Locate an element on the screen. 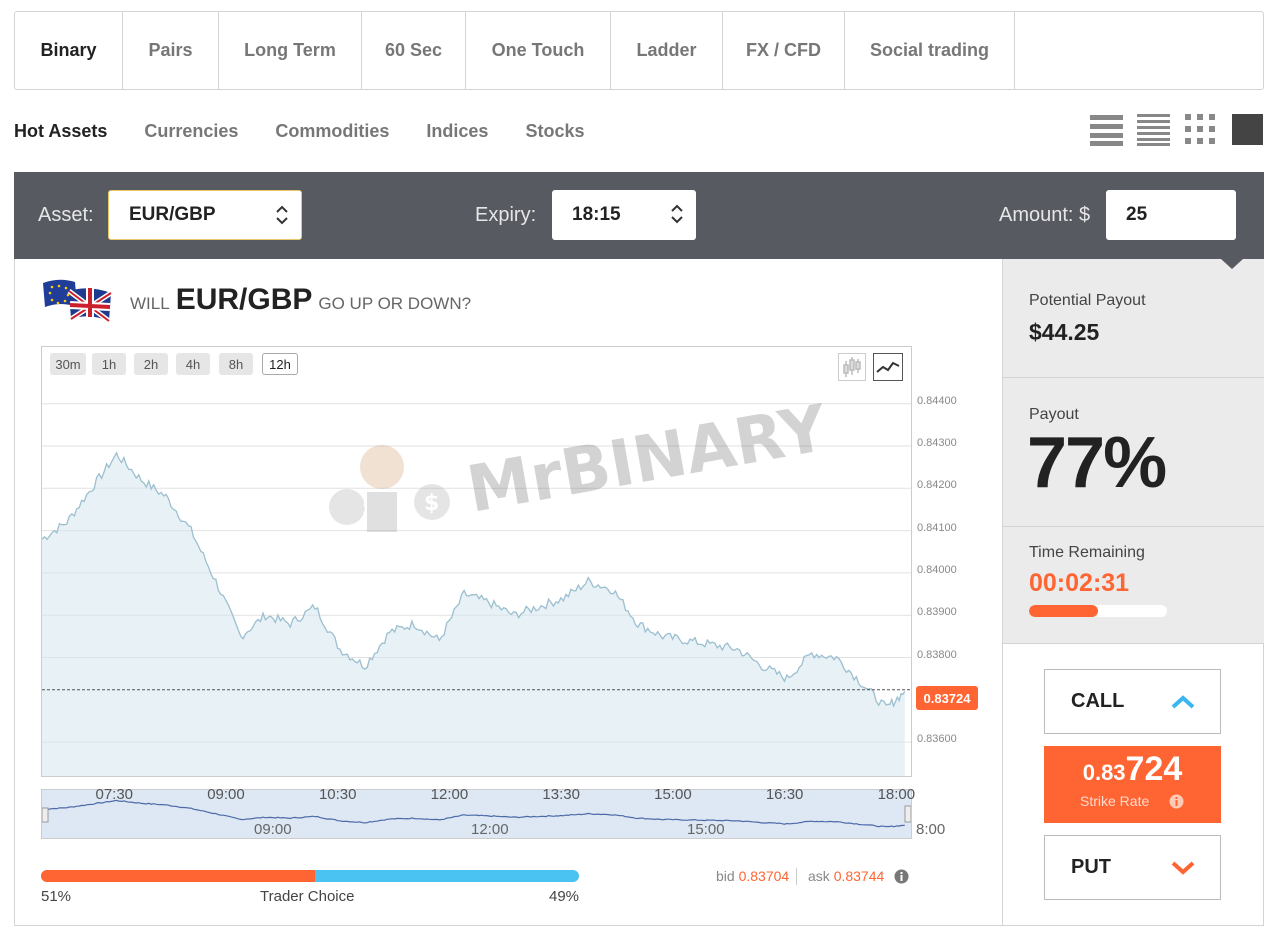 The image size is (1288, 937). trader-choice-left-pct: 51% is located at coordinates (56, 896).